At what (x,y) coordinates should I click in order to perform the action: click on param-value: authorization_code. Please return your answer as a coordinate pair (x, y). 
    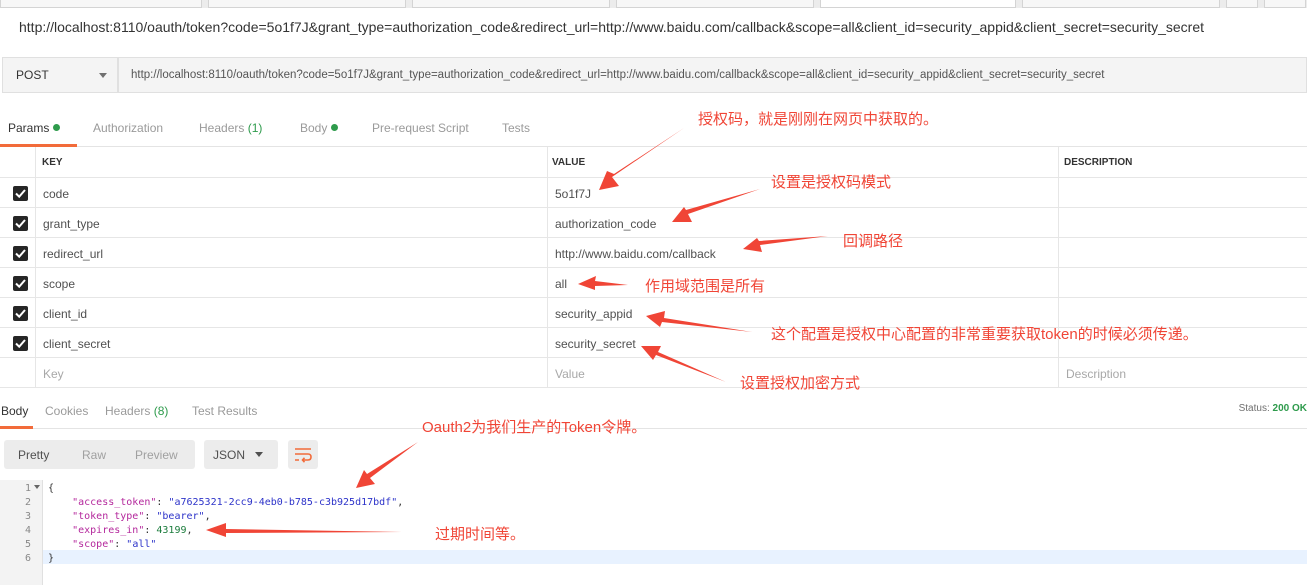
    Looking at the image, I should click on (605, 224).